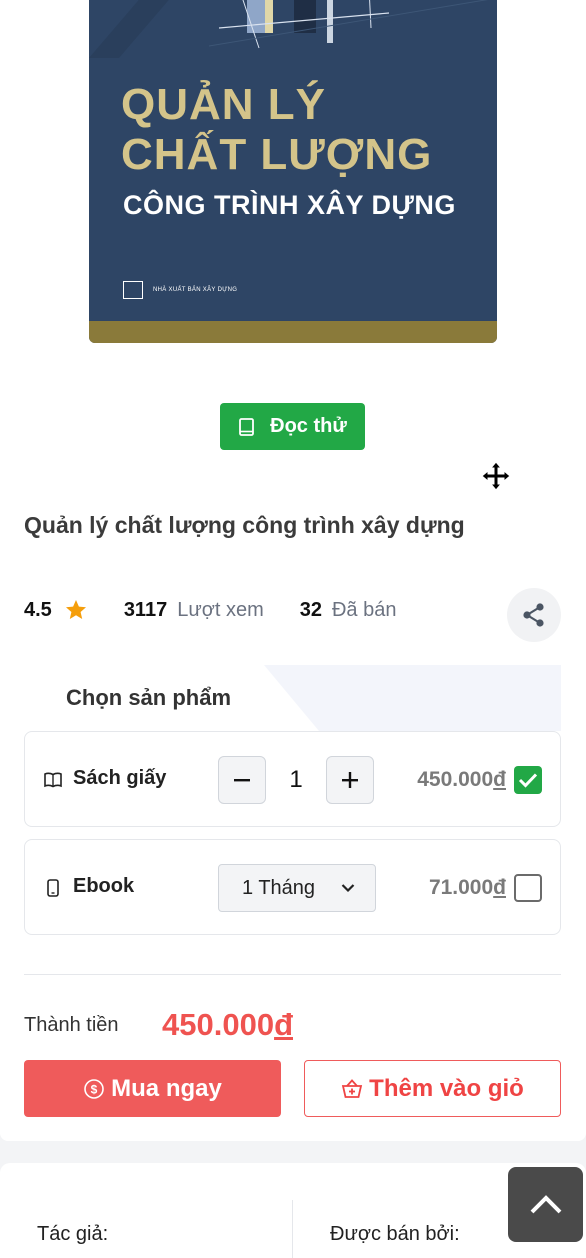 The image size is (586, 1258). What do you see at coordinates (528, 888) in the screenshot?
I see `select-ebook-checkbox` at bounding box center [528, 888].